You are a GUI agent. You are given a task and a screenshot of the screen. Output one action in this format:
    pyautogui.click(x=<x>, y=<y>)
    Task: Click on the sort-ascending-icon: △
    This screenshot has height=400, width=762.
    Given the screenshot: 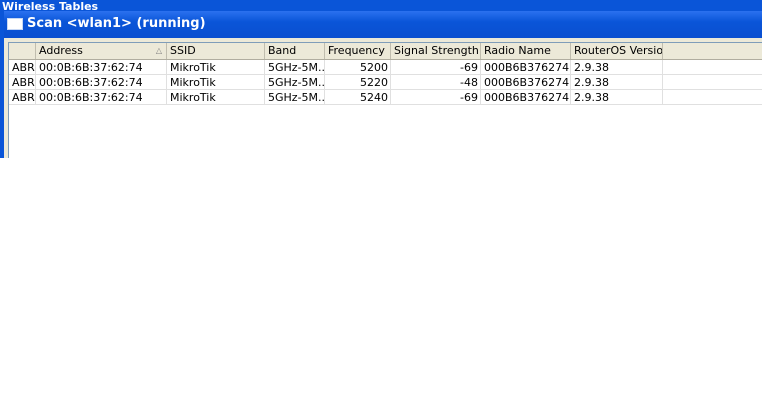 What is the action you would take?
    pyautogui.click(x=158, y=50)
    